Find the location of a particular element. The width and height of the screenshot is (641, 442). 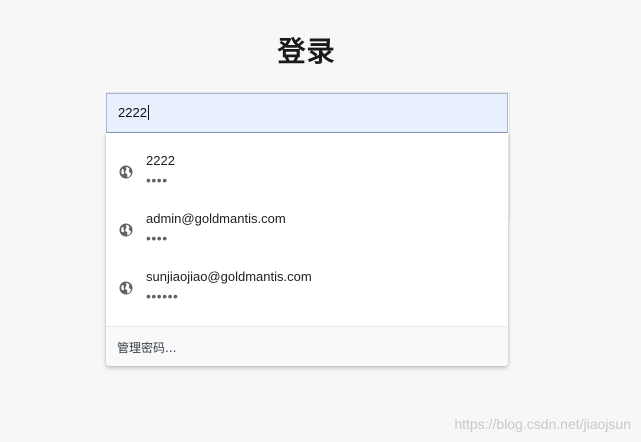

autofill-suggestion-item: sunjiaojiao@goldmantis.com •••••• is located at coordinates (307, 278).